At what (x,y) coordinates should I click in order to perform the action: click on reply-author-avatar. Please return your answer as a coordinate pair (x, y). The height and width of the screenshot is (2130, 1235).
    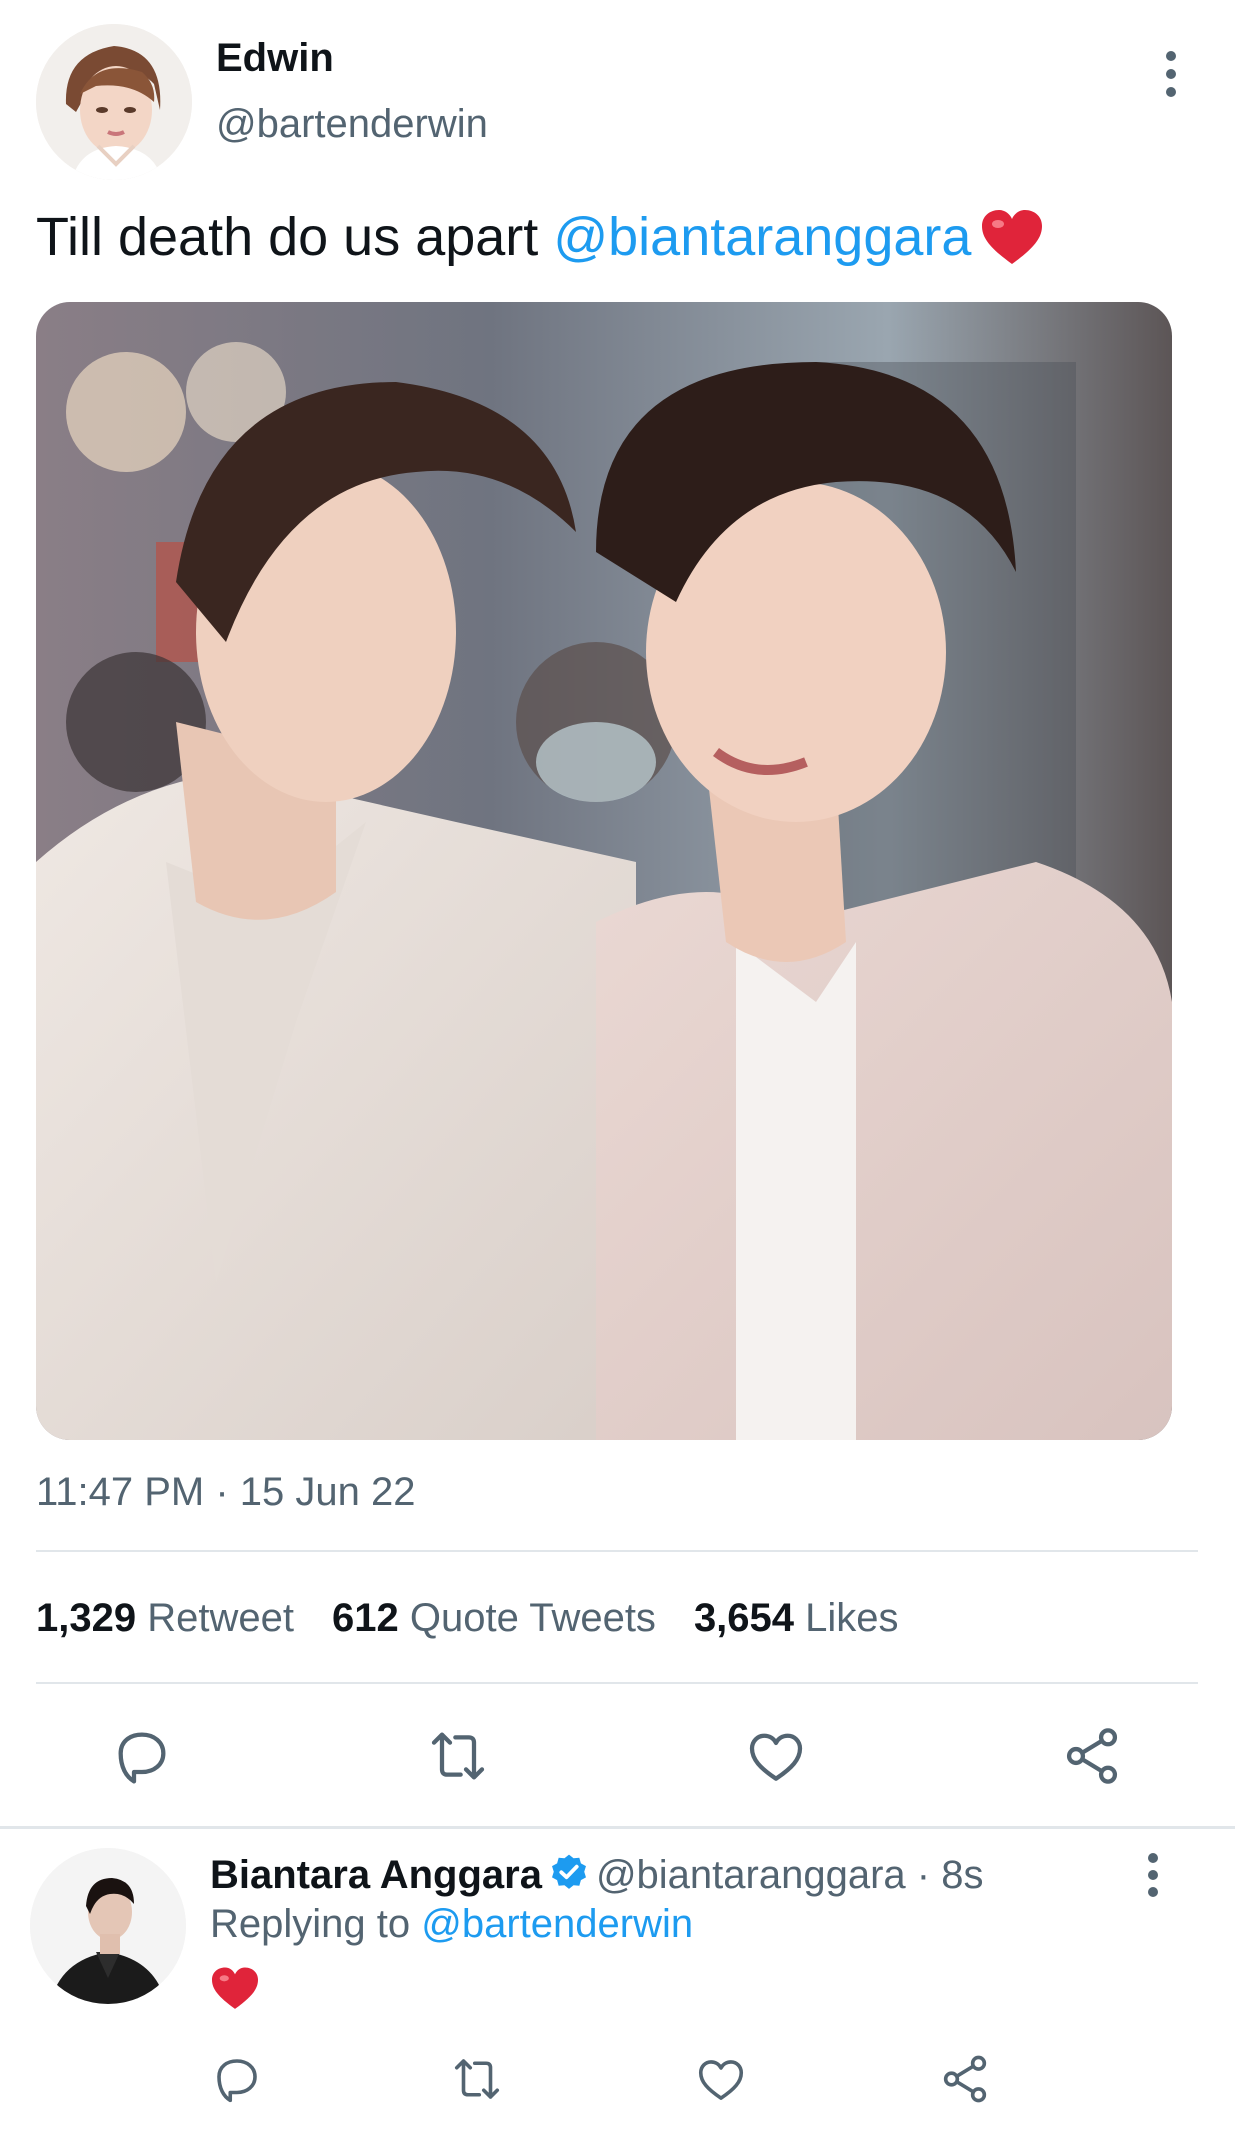
    Looking at the image, I should click on (108, 1926).